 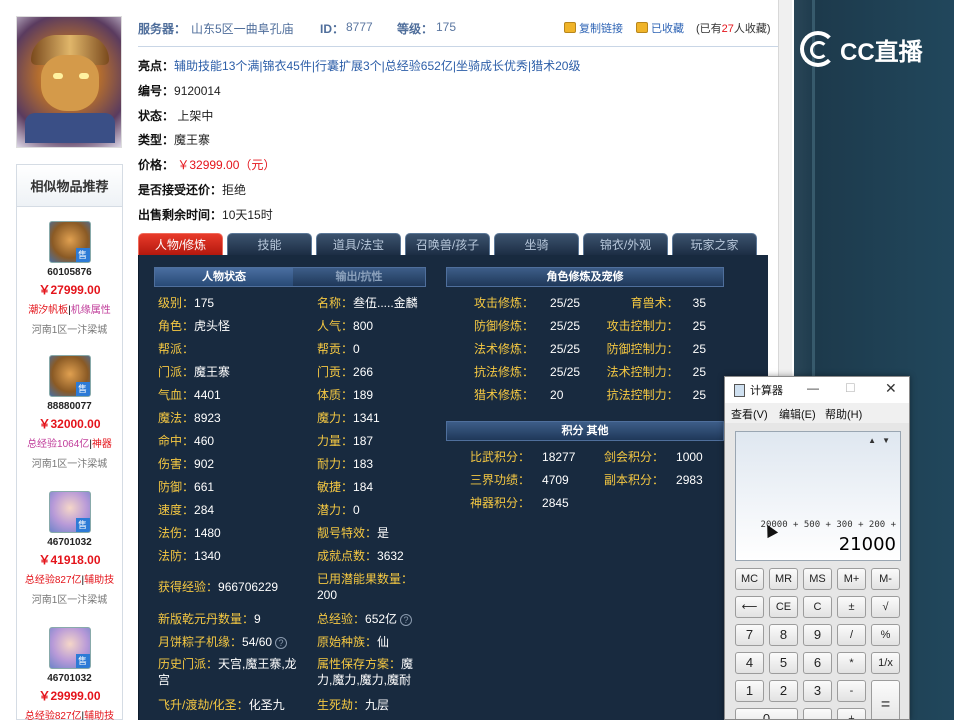 What do you see at coordinates (749, 607) in the screenshot?
I see `key-backspace: ⟵` at bounding box center [749, 607].